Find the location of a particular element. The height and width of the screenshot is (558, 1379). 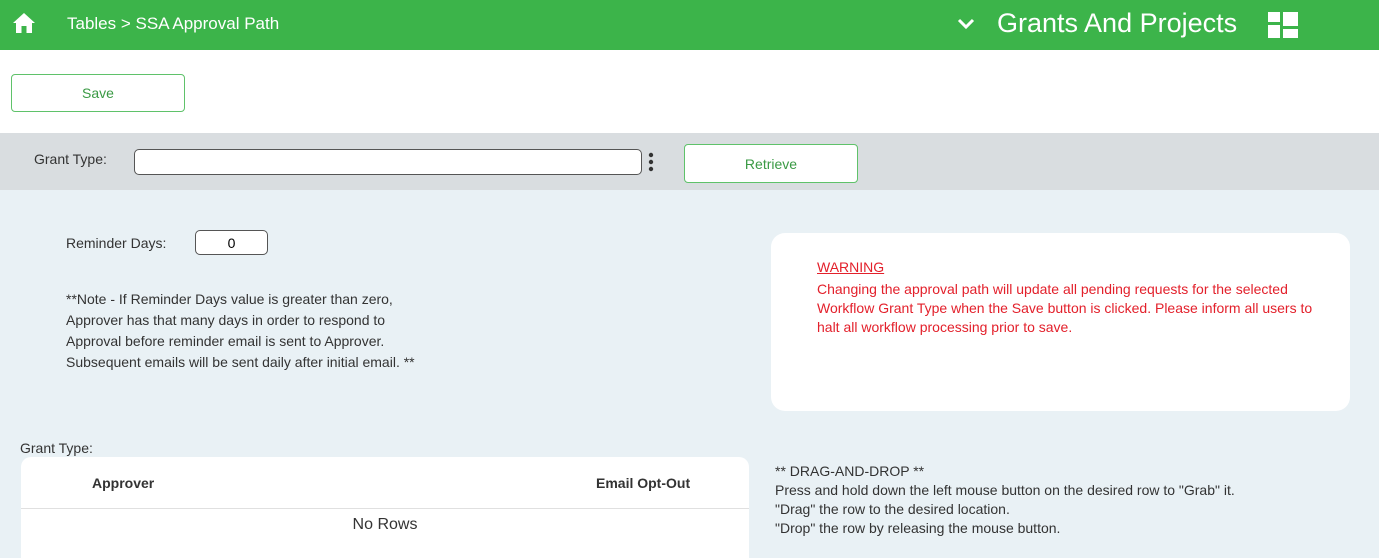

no-rows-message: No Rows is located at coordinates (385, 524).